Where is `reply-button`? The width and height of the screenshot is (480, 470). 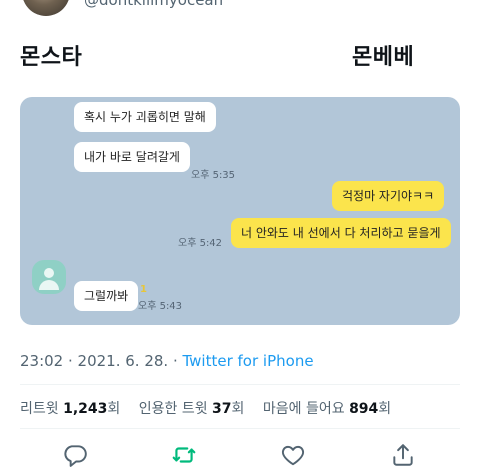 reply-button is located at coordinates (75, 455).